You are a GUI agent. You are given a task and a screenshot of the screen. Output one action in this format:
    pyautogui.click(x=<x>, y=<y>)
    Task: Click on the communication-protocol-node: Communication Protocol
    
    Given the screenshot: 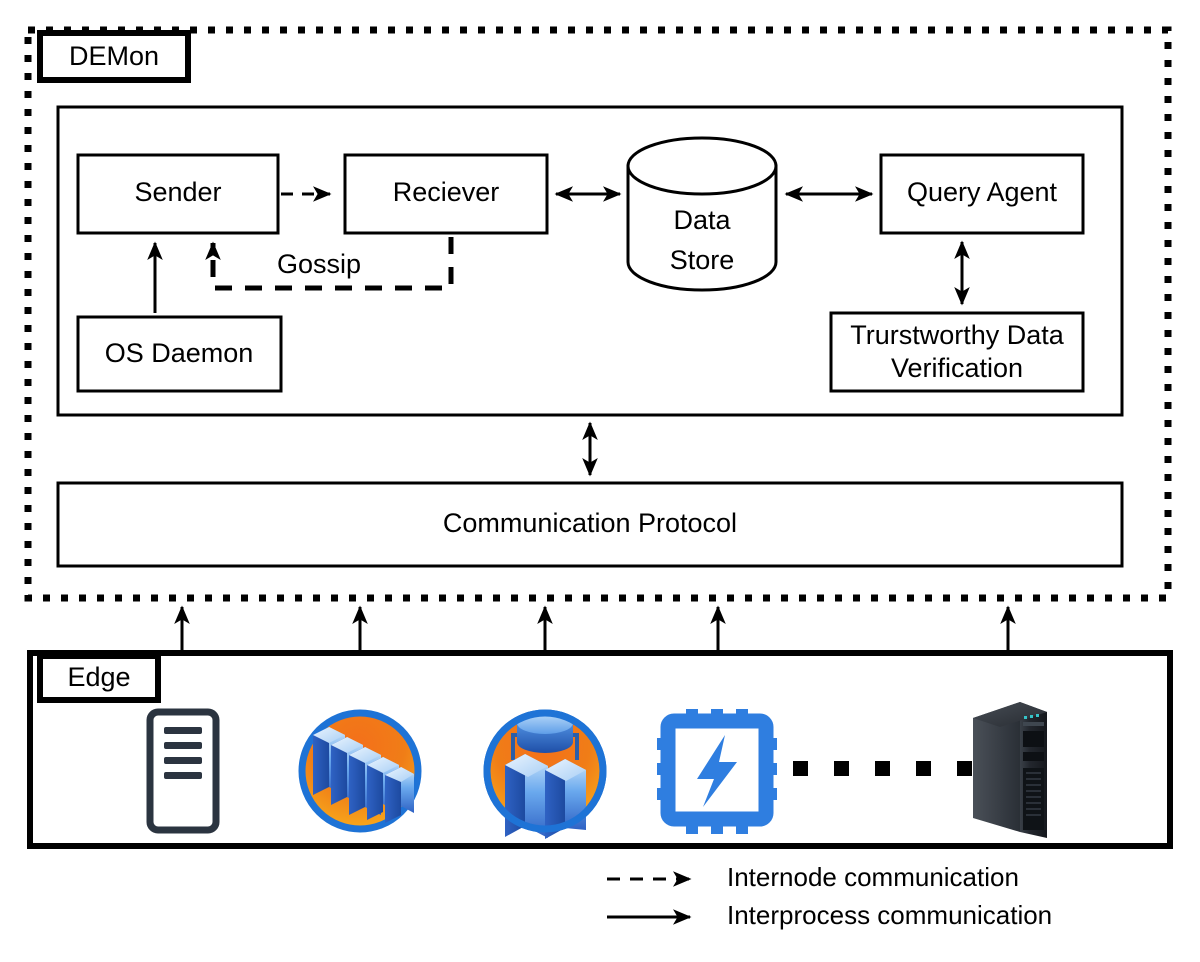 What is the action you would take?
    pyautogui.click(x=590, y=524)
    